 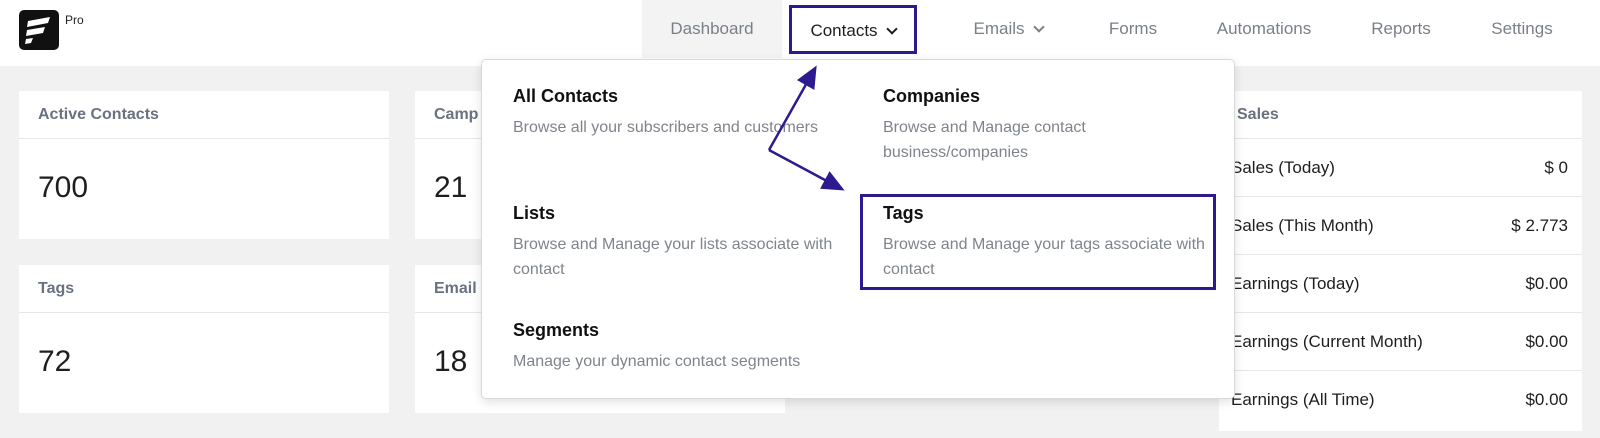 What do you see at coordinates (1400, 400) in the screenshot?
I see `sales-row: Earnings (All Time) $0.00` at bounding box center [1400, 400].